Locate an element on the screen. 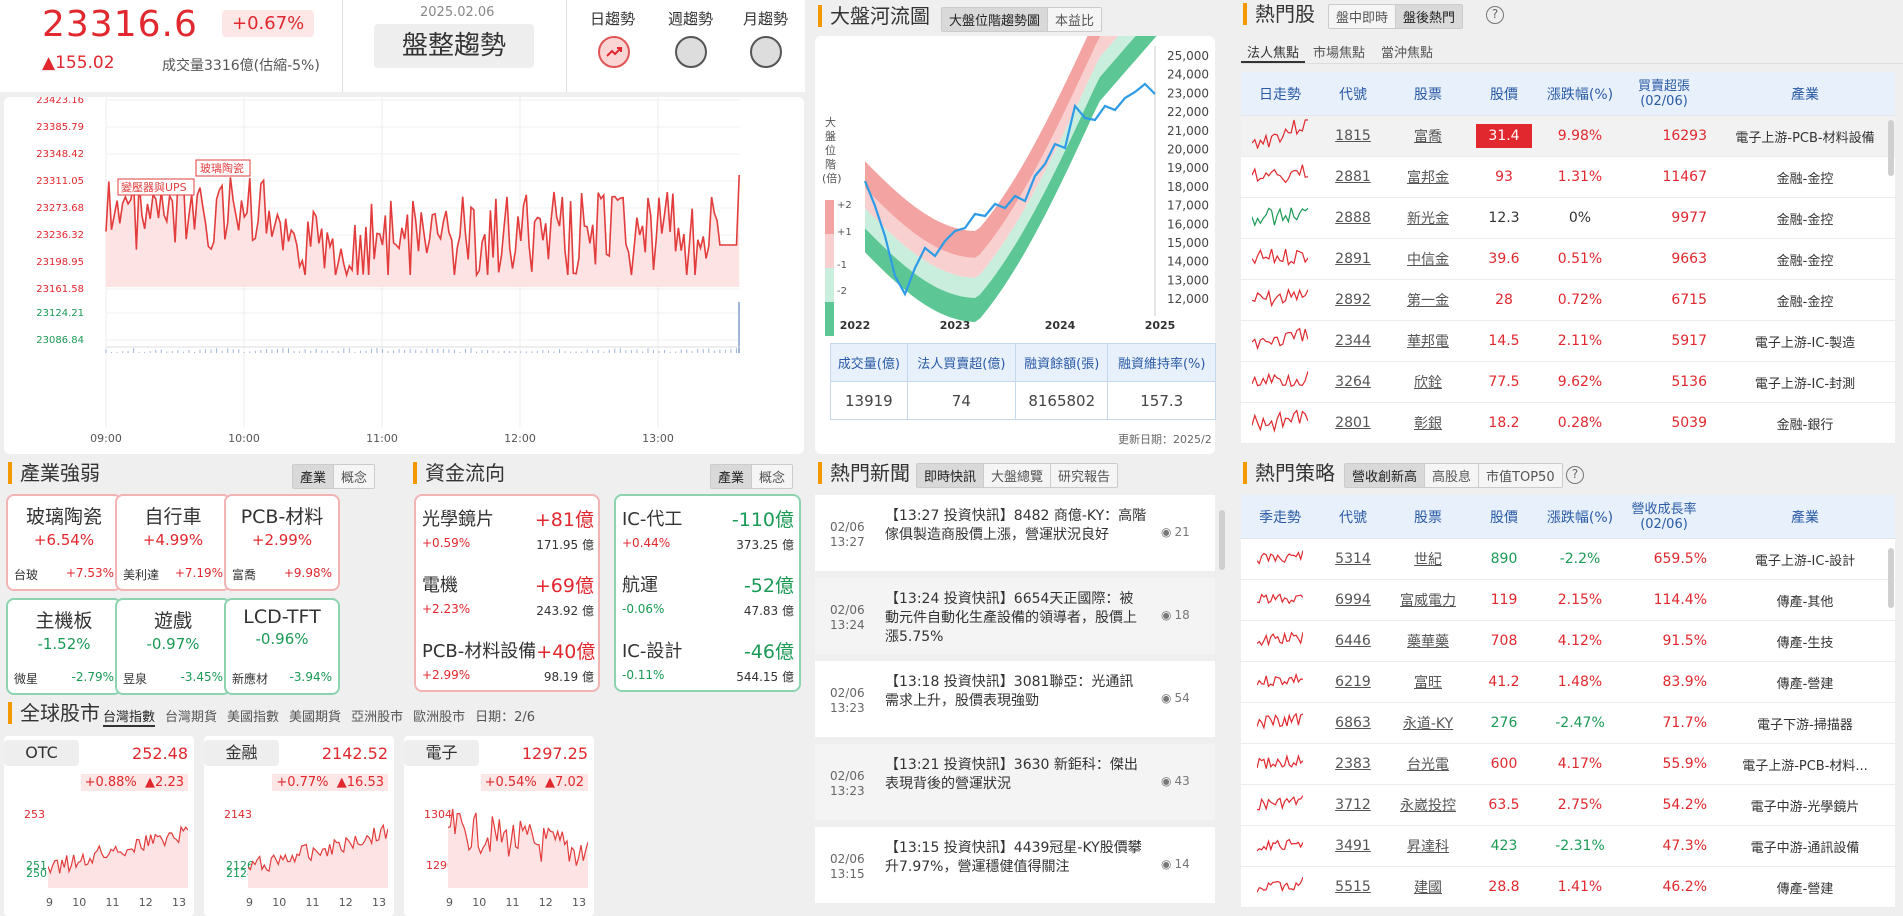  stock-code-link: 5314 is located at coordinates (1353, 559).